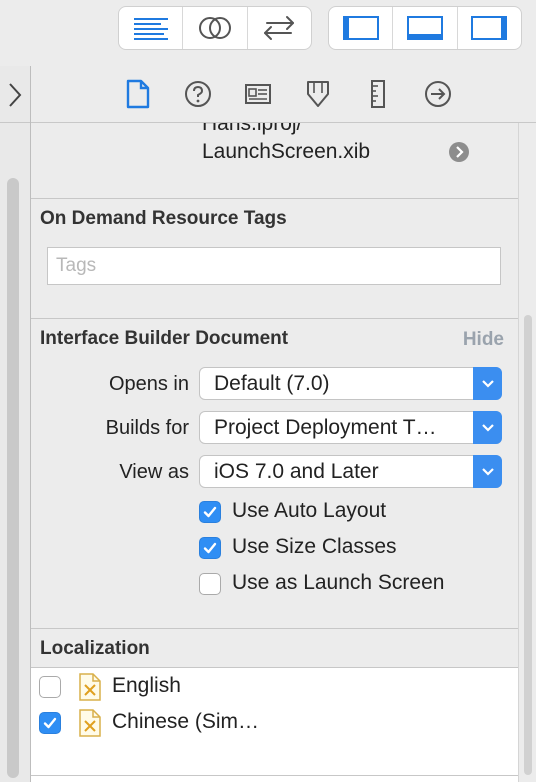 This screenshot has width=536, height=782. I want to click on inspector-scroll-track, so click(527, 452).